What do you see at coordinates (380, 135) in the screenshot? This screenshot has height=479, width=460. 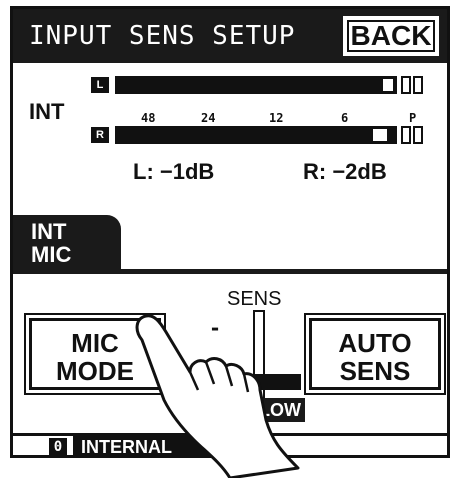 I see `right-level-remaining` at bounding box center [380, 135].